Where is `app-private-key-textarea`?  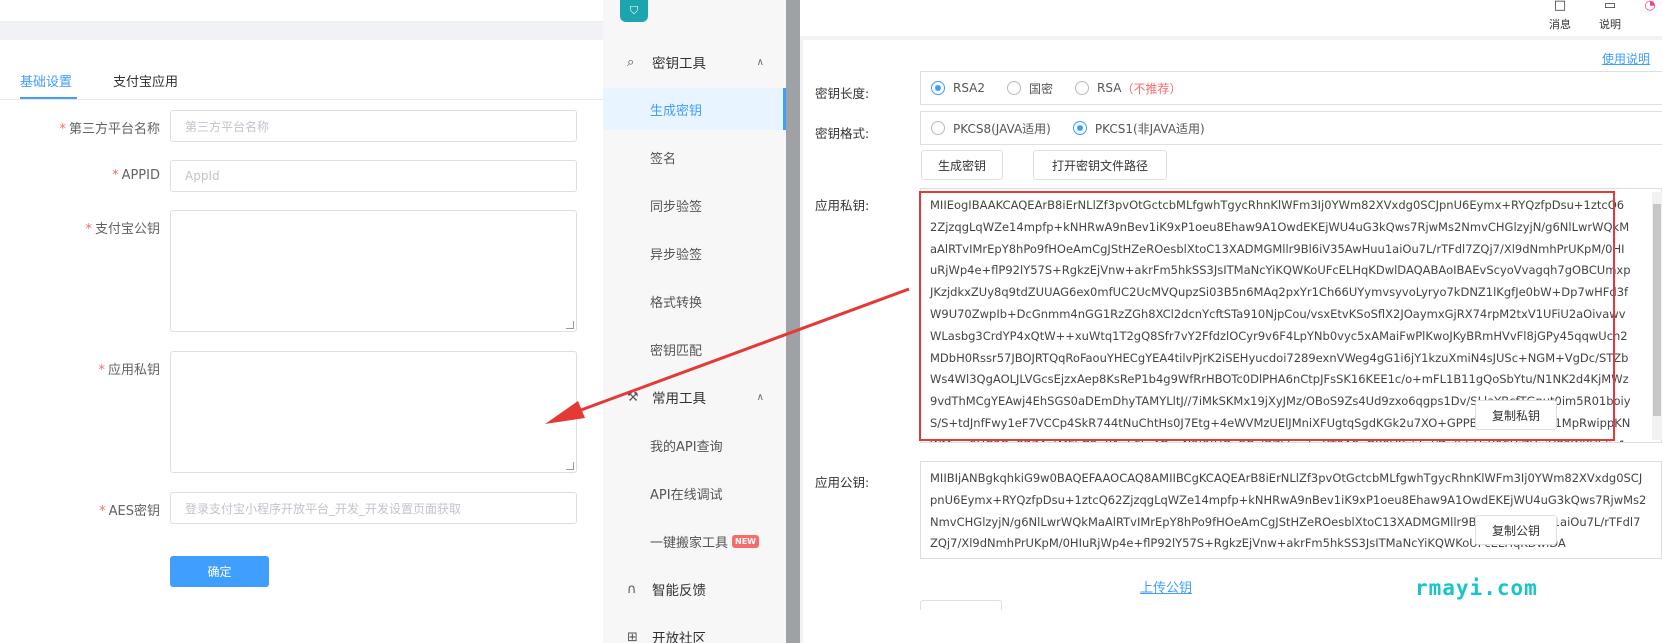 app-private-key-textarea is located at coordinates (373, 412).